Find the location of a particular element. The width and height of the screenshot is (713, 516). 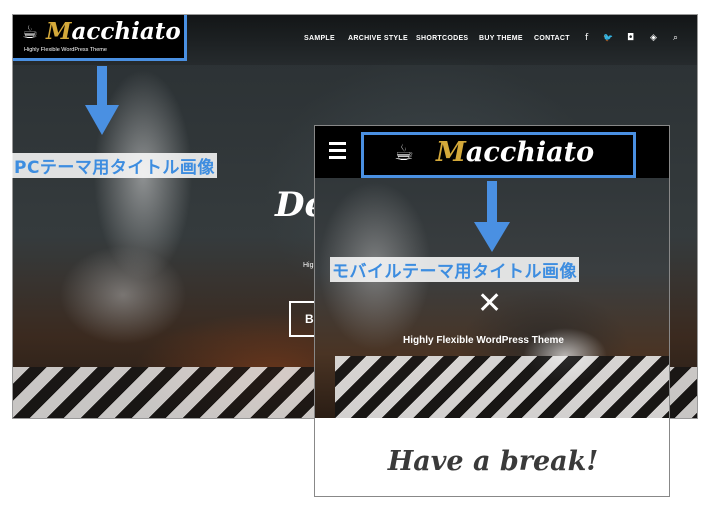

hamburger-menu-icon is located at coordinates (337, 152).